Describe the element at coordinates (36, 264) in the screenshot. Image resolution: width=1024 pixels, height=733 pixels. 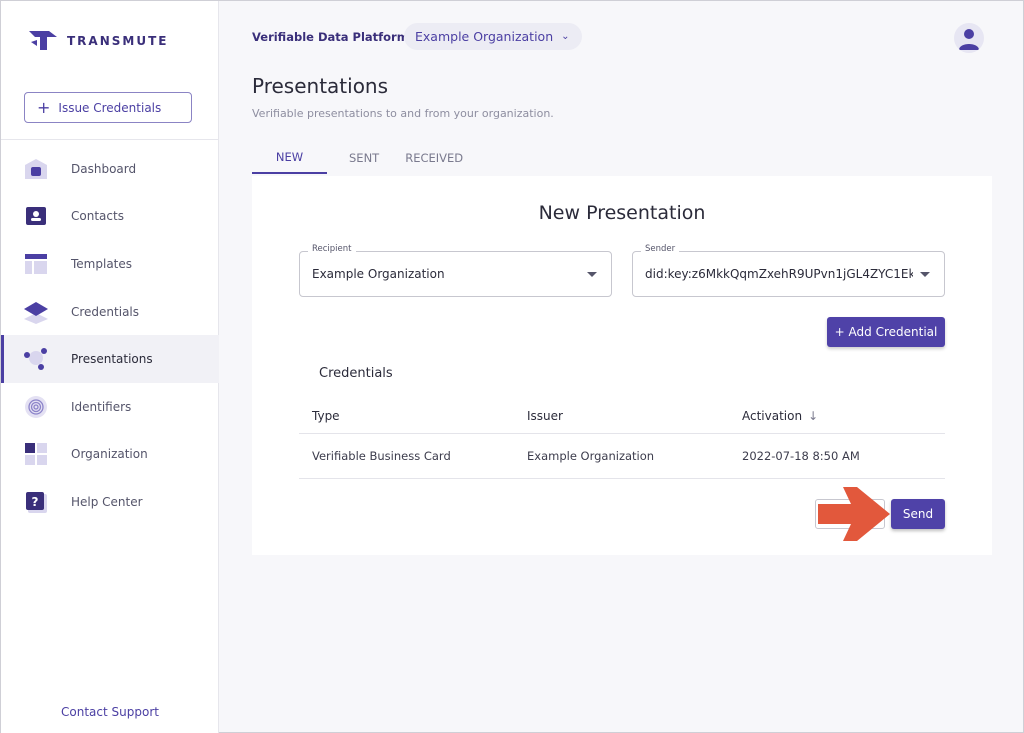
I see `layout-icon` at that location.